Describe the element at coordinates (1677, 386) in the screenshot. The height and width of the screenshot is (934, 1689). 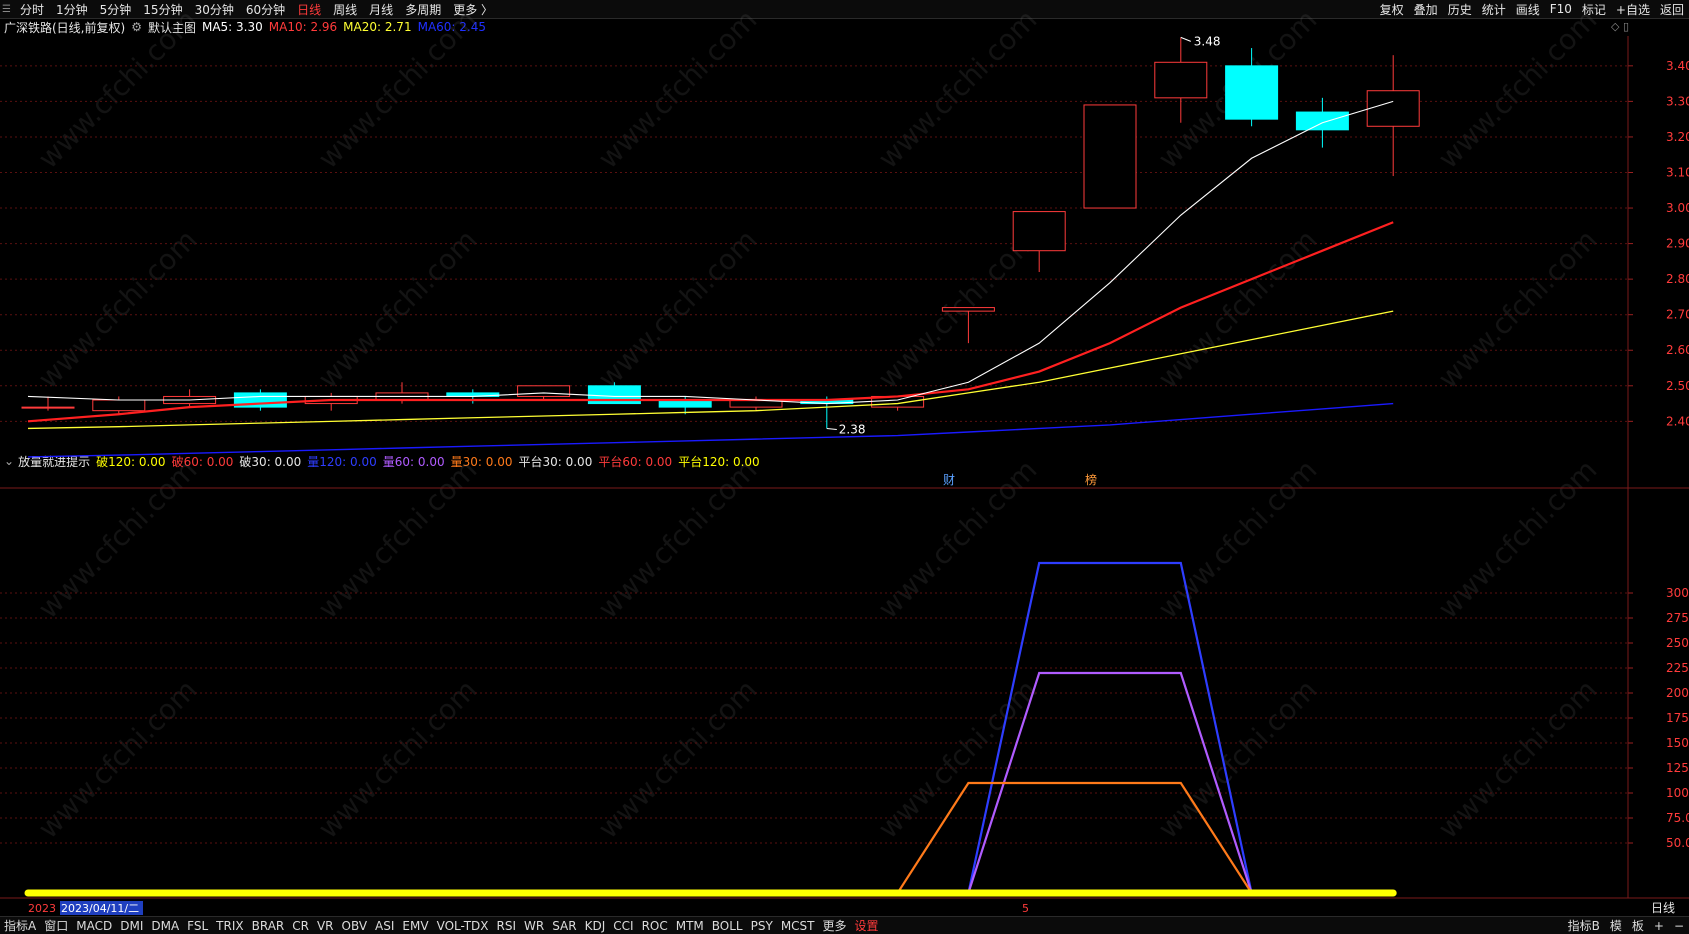
I see `price-tick-label: 2.50` at that location.